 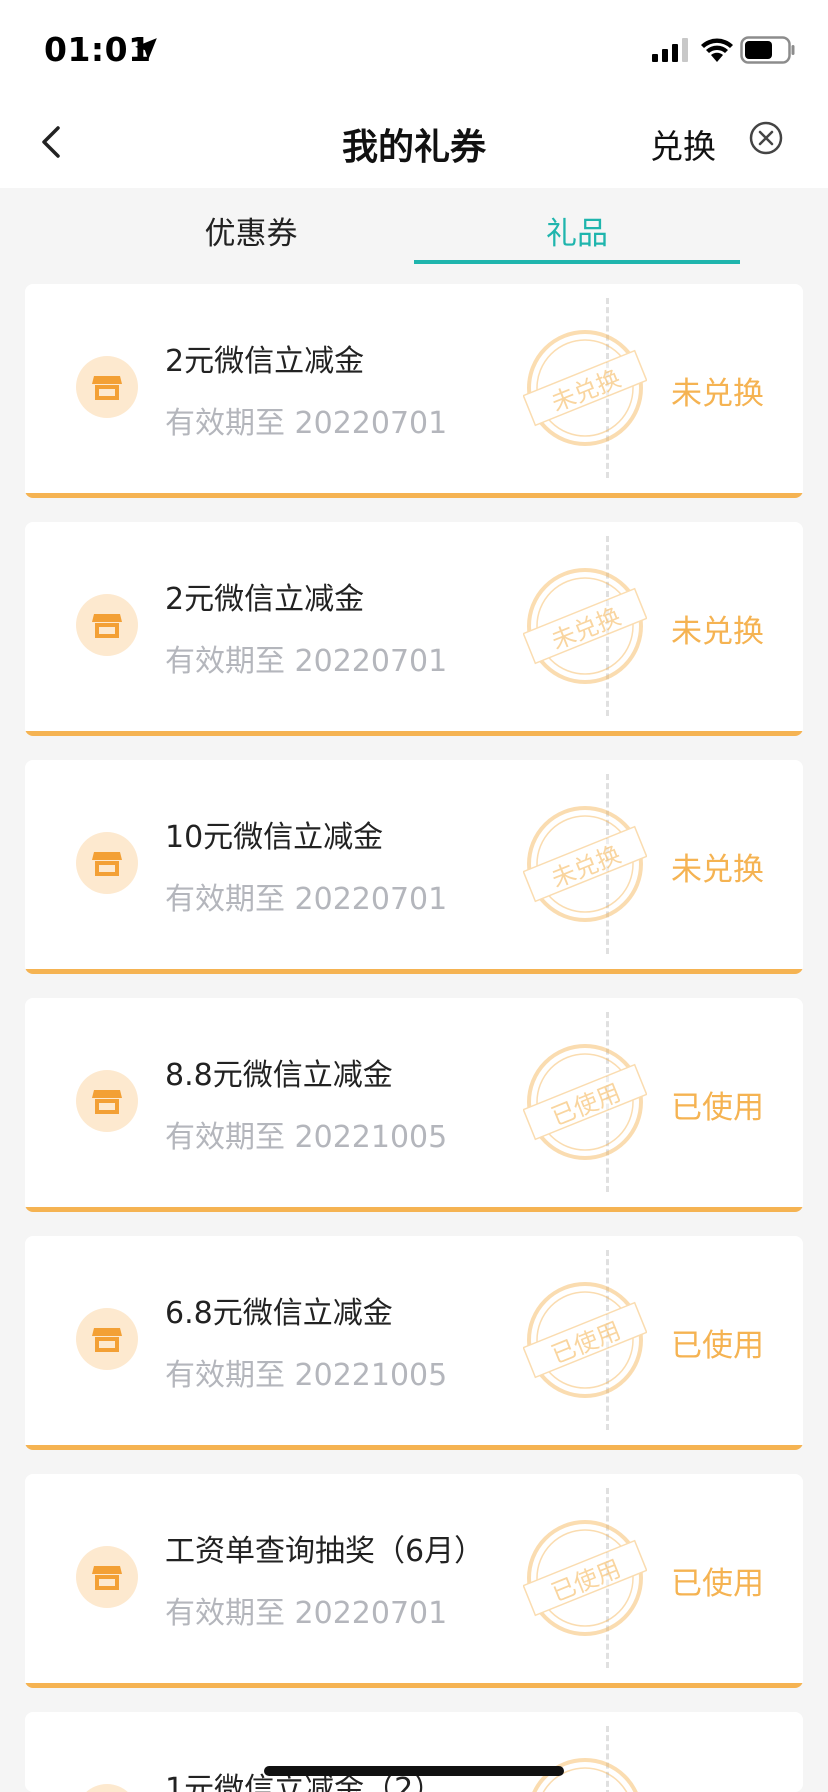 What do you see at coordinates (766, 138) in the screenshot?
I see `close-circle-icon` at bounding box center [766, 138].